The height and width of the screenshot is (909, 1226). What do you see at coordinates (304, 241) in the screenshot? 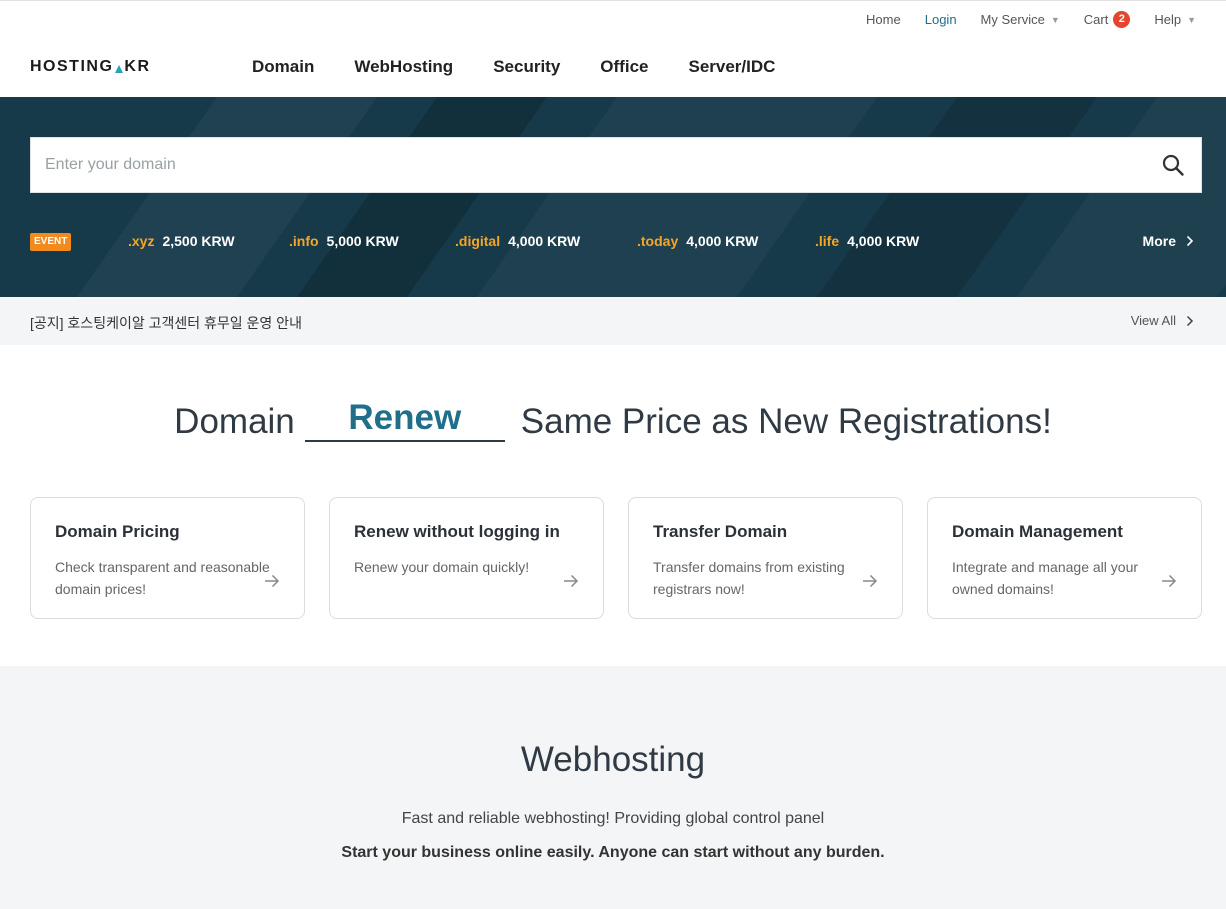
I see `event-ext: .info` at bounding box center [304, 241].